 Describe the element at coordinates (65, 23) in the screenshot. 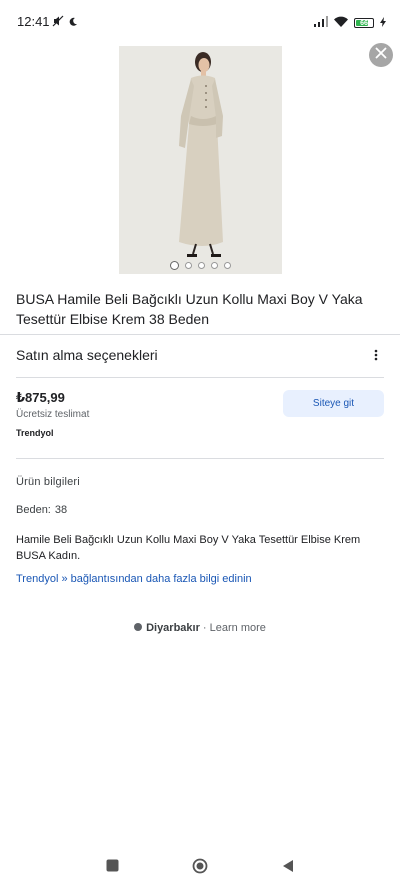

I see `status-left-icons` at that location.